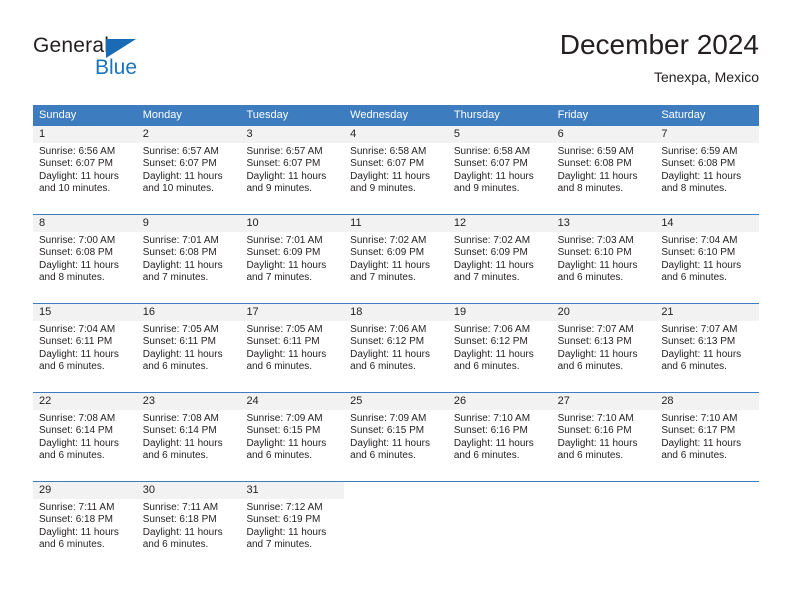 Image resolution: width=792 pixels, height=612 pixels. I want to click on weekday-header-wednesday: Wednesday, so click(379, 115).